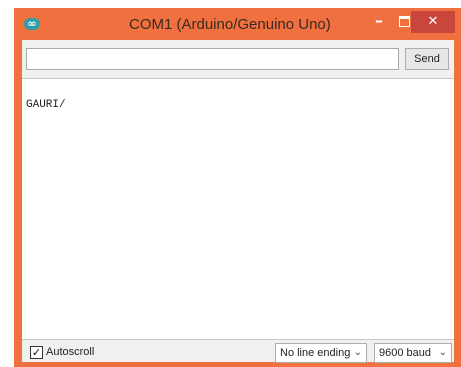  Describe the element at coordinates (212, 59) in the screenshot. I see `serial-send-input` at that location.